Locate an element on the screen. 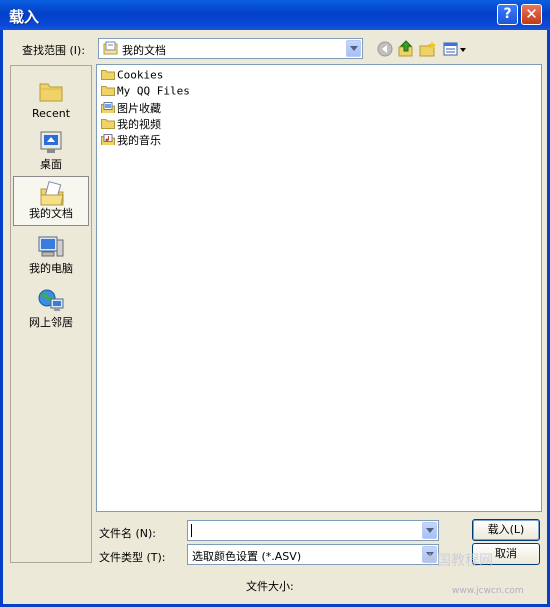 Image resolution: width=550 pixels, height=607 pixels. my-documents-icon is located at coordinates (52, 193).